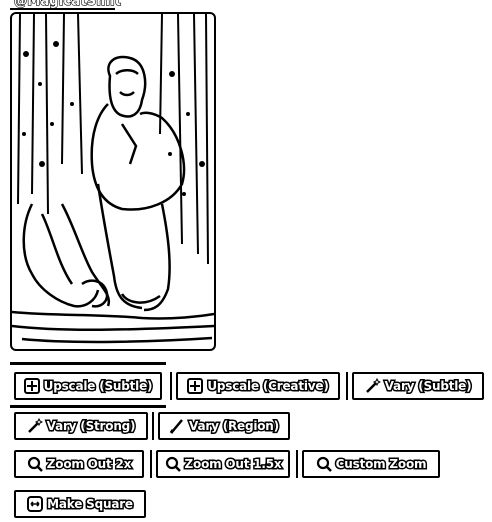  What do you see at coordinates (234, 426) in the screenshot?
I see `vary-region-label: Vary (Region)` at bounding box center [234, 426].